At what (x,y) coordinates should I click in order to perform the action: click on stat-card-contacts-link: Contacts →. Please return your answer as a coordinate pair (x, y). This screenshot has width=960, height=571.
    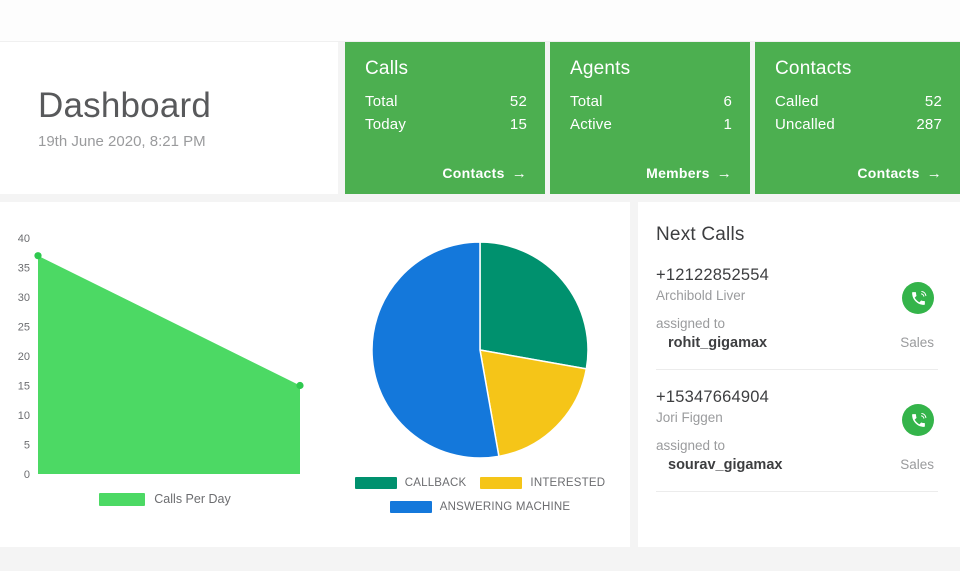
    Looking at the image, I should click on (858, 173).